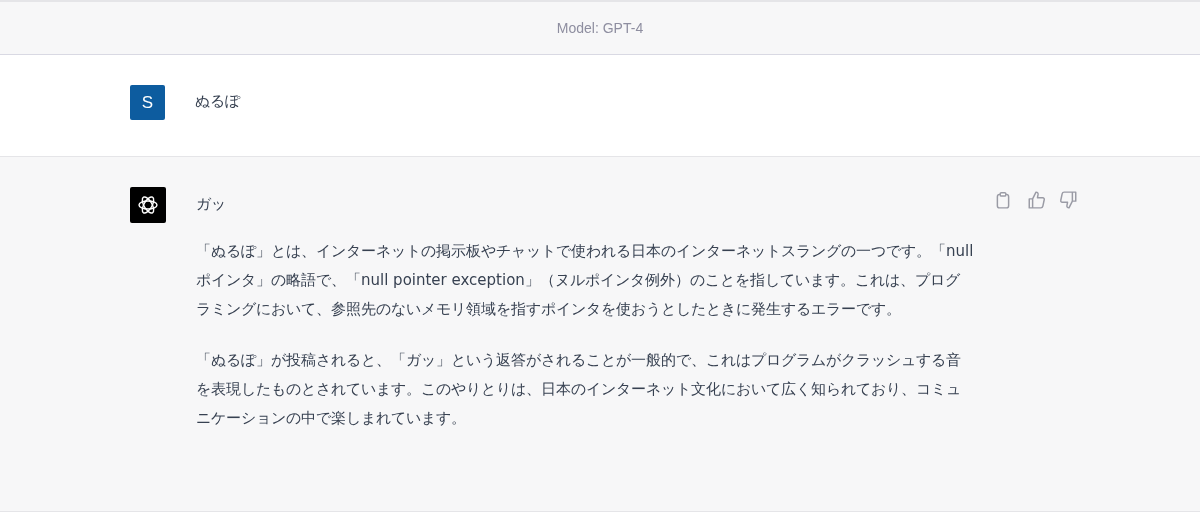  What do you see at coordinates (585, 280) in the screenshot?
I see `message-text: 「ぬるぽ」とは、インターネットの掲示板やチャットで使われる日本のインターネットスラングの一つです。「null ポインタ」の略語で、「null pointer exception」（ヌルポインタ例外）のことを指しています。これは、プログラミングにおいて、参照先のないメモリ領域を指すポインタを使おうとしたときに発生するエラーです。` at bounding box center [585, 280].